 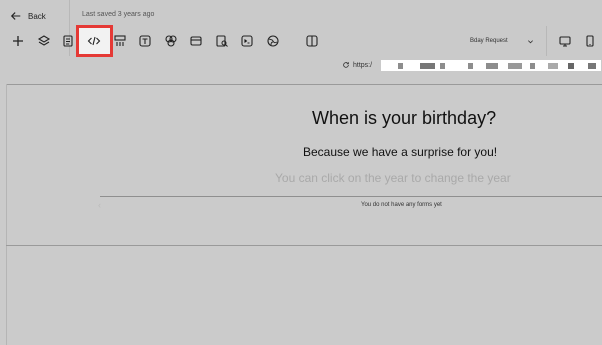 I want to click on refresh-icon, so click(x=346, y=65).